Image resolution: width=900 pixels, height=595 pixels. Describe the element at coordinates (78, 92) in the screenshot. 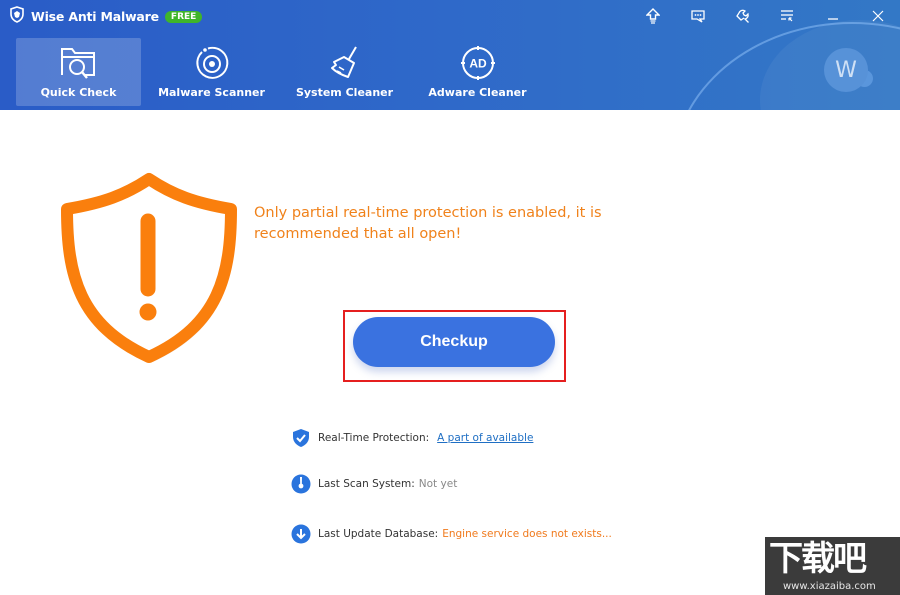

I see `nav-label: Quick Check` at that location.